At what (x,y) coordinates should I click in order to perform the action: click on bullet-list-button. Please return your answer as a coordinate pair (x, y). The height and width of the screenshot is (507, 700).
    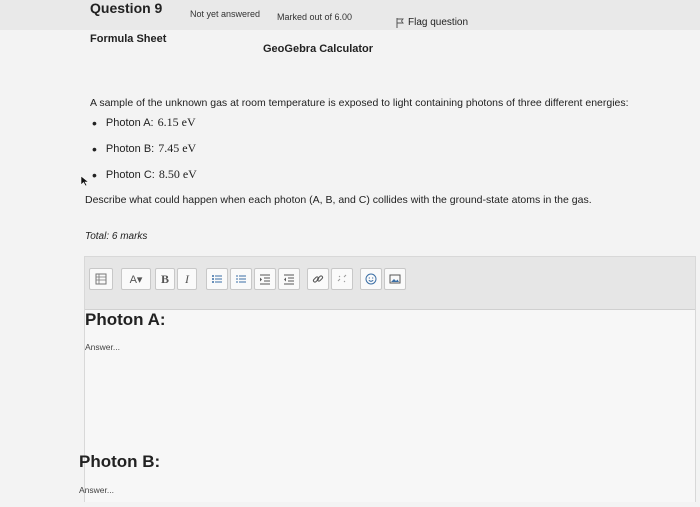
    Looking at the image, I should click on (217, 279).